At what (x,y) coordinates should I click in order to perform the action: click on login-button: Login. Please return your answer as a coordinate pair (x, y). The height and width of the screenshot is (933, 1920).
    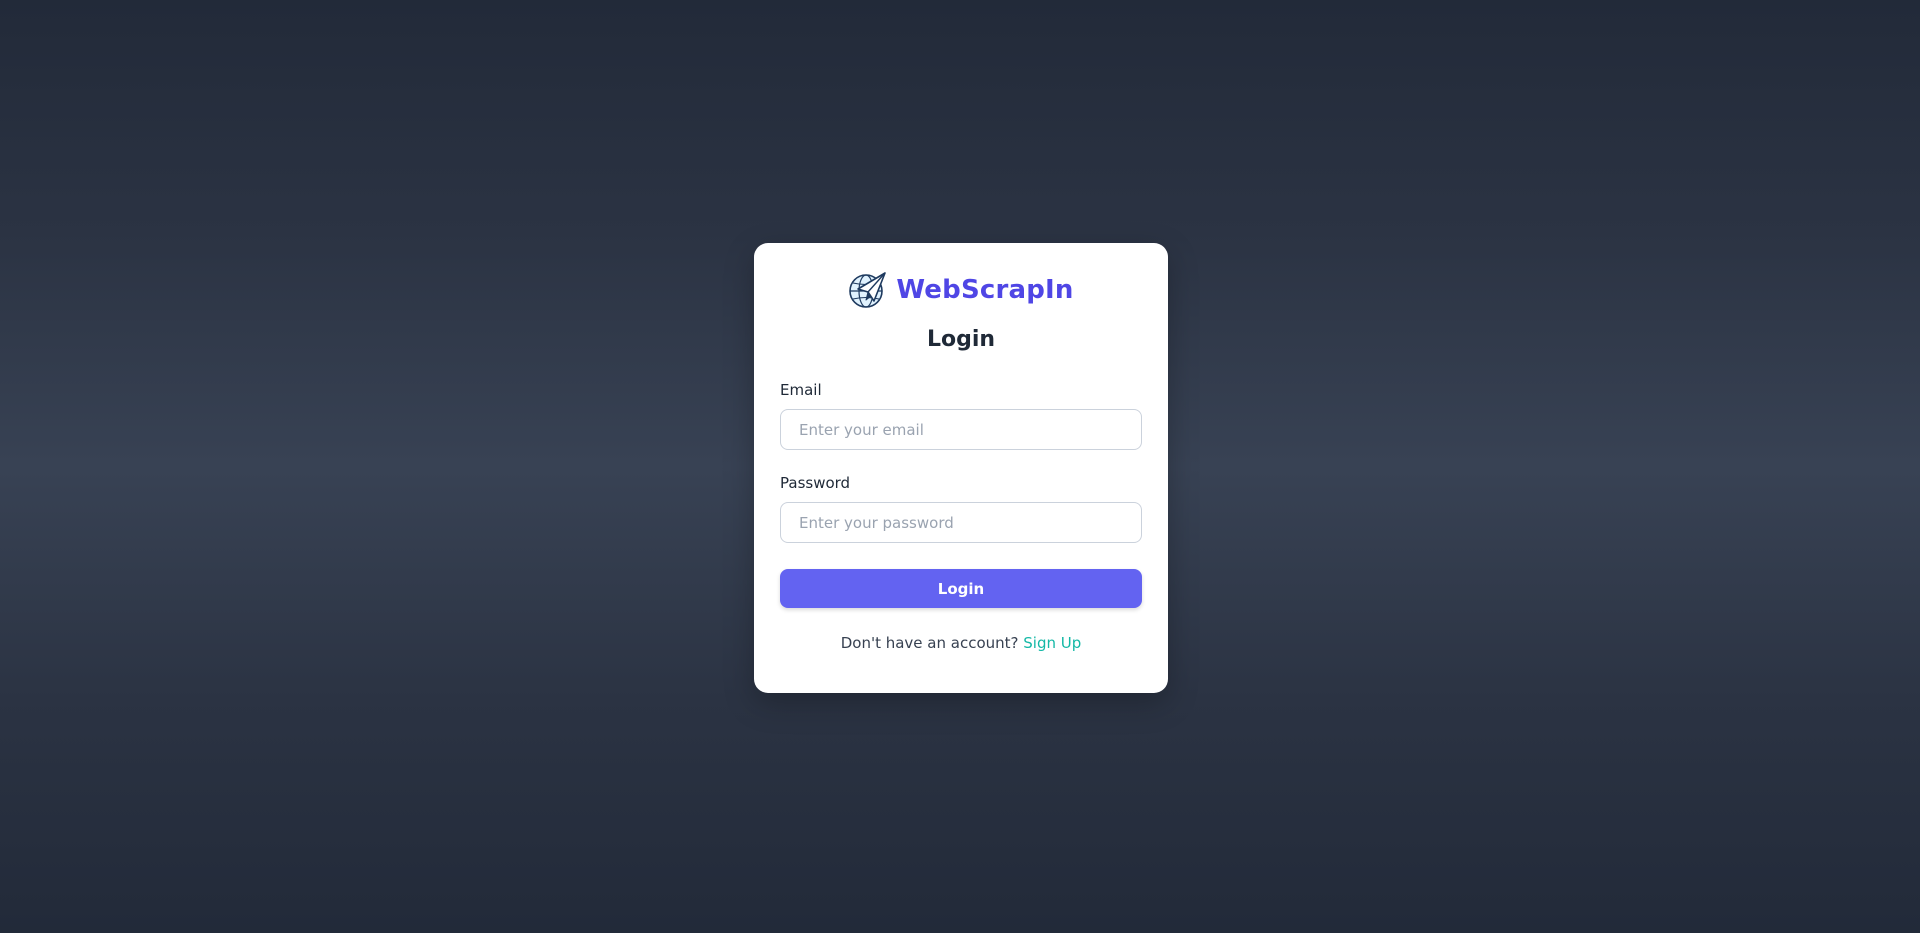
    Looking at the image, I should click on (961, 588).